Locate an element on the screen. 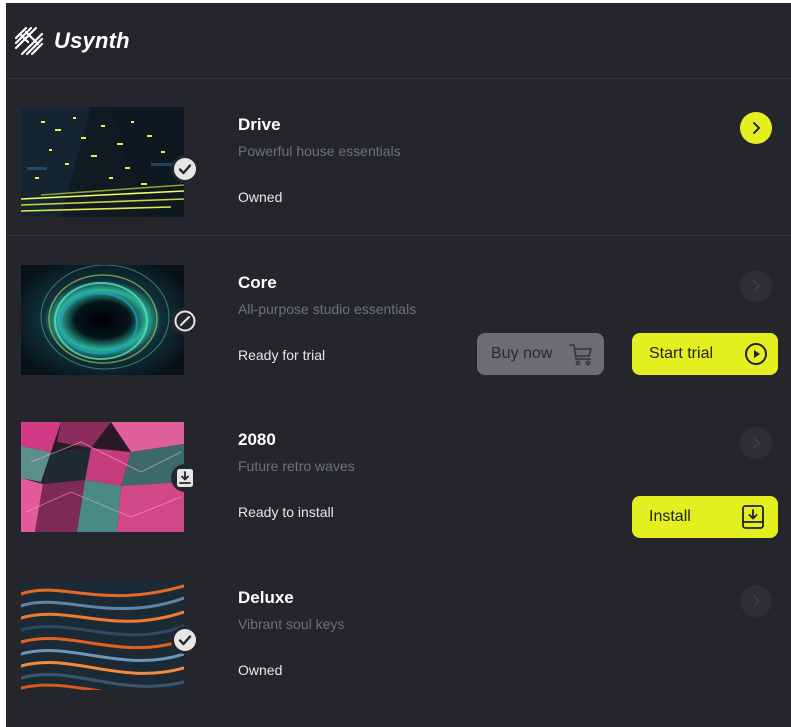 The width and height of the screenshot is (791, 727). product-subtitle: All-purpose studio essentials is located at coordinates (327, 309).